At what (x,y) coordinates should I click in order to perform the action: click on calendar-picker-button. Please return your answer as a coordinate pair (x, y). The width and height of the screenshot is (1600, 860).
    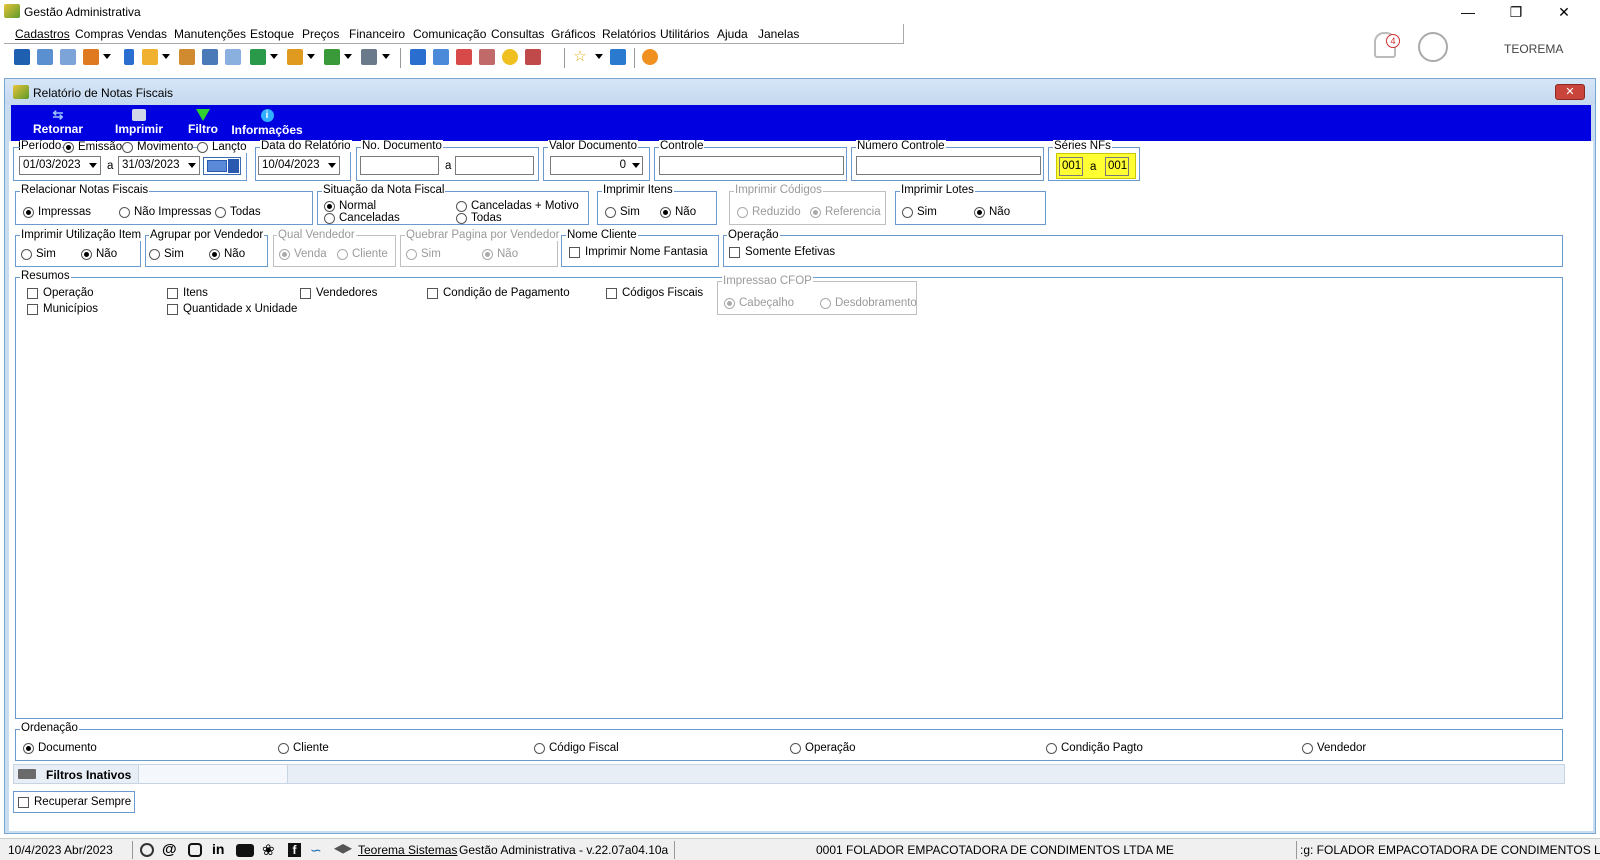
    Looking at the image, I should click on (222, 166).